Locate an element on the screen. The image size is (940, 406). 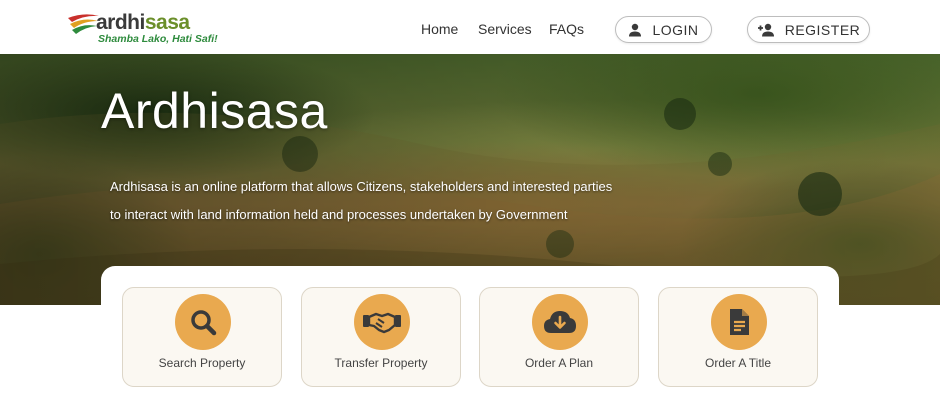
logo-tagline: Shamba Lako, Hati Safi! is located at coordinates (158, 39).